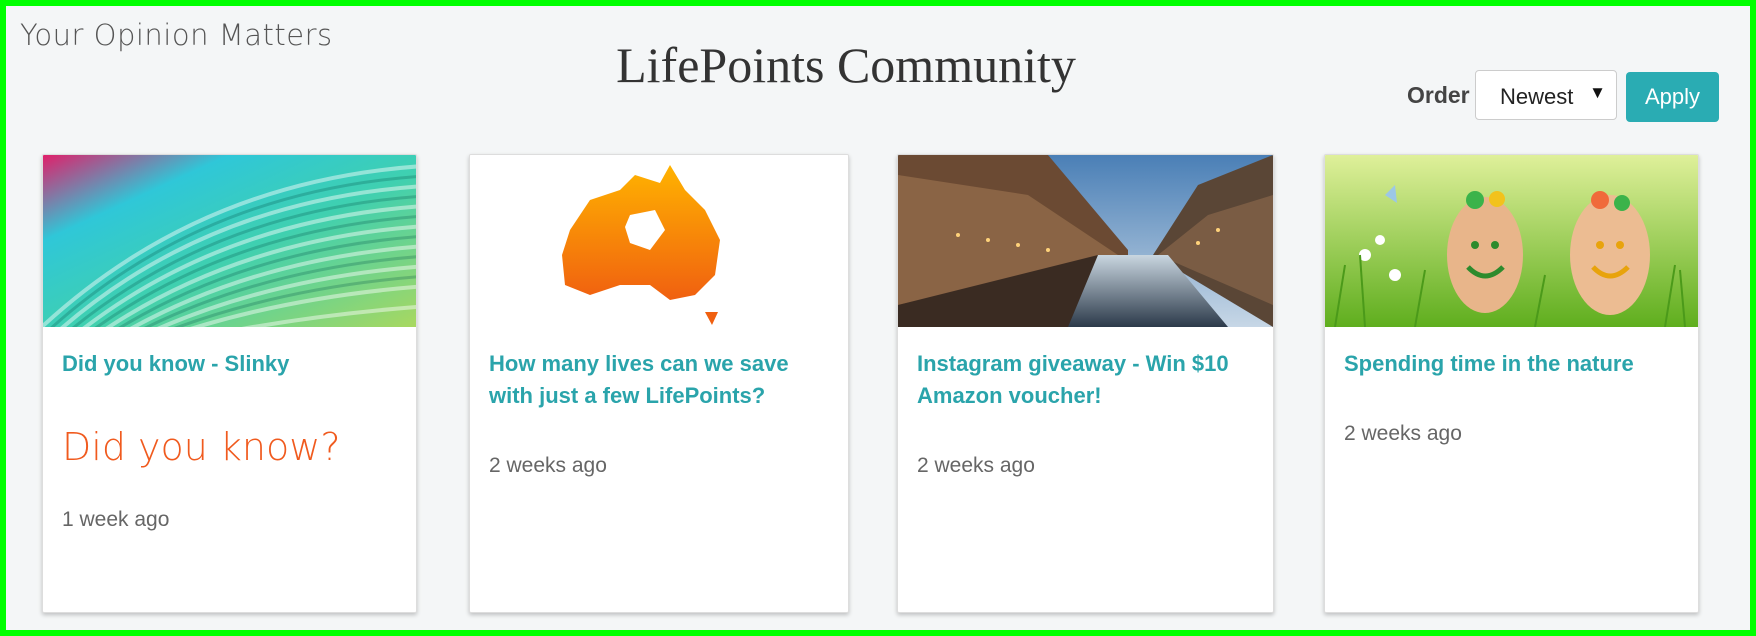 This screenshot has height=636, width=1756. I want to click on slinky-image, so click(229, 241).